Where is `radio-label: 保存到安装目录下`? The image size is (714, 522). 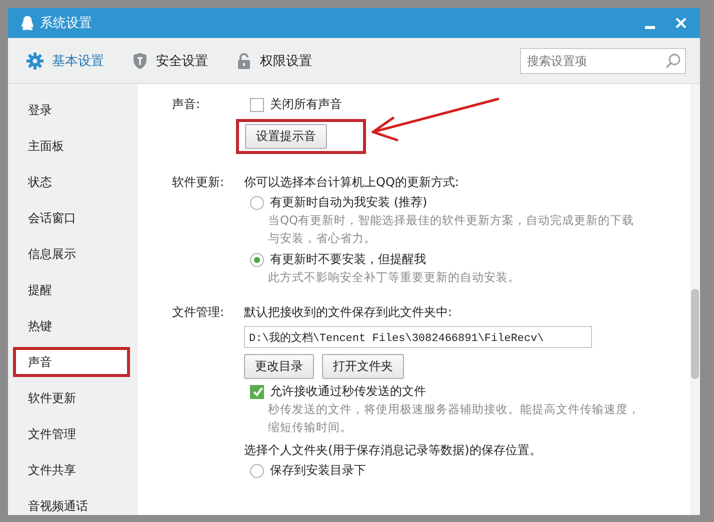 radio-label: 保存到安装目录下 is located at coordinates (318, 470).